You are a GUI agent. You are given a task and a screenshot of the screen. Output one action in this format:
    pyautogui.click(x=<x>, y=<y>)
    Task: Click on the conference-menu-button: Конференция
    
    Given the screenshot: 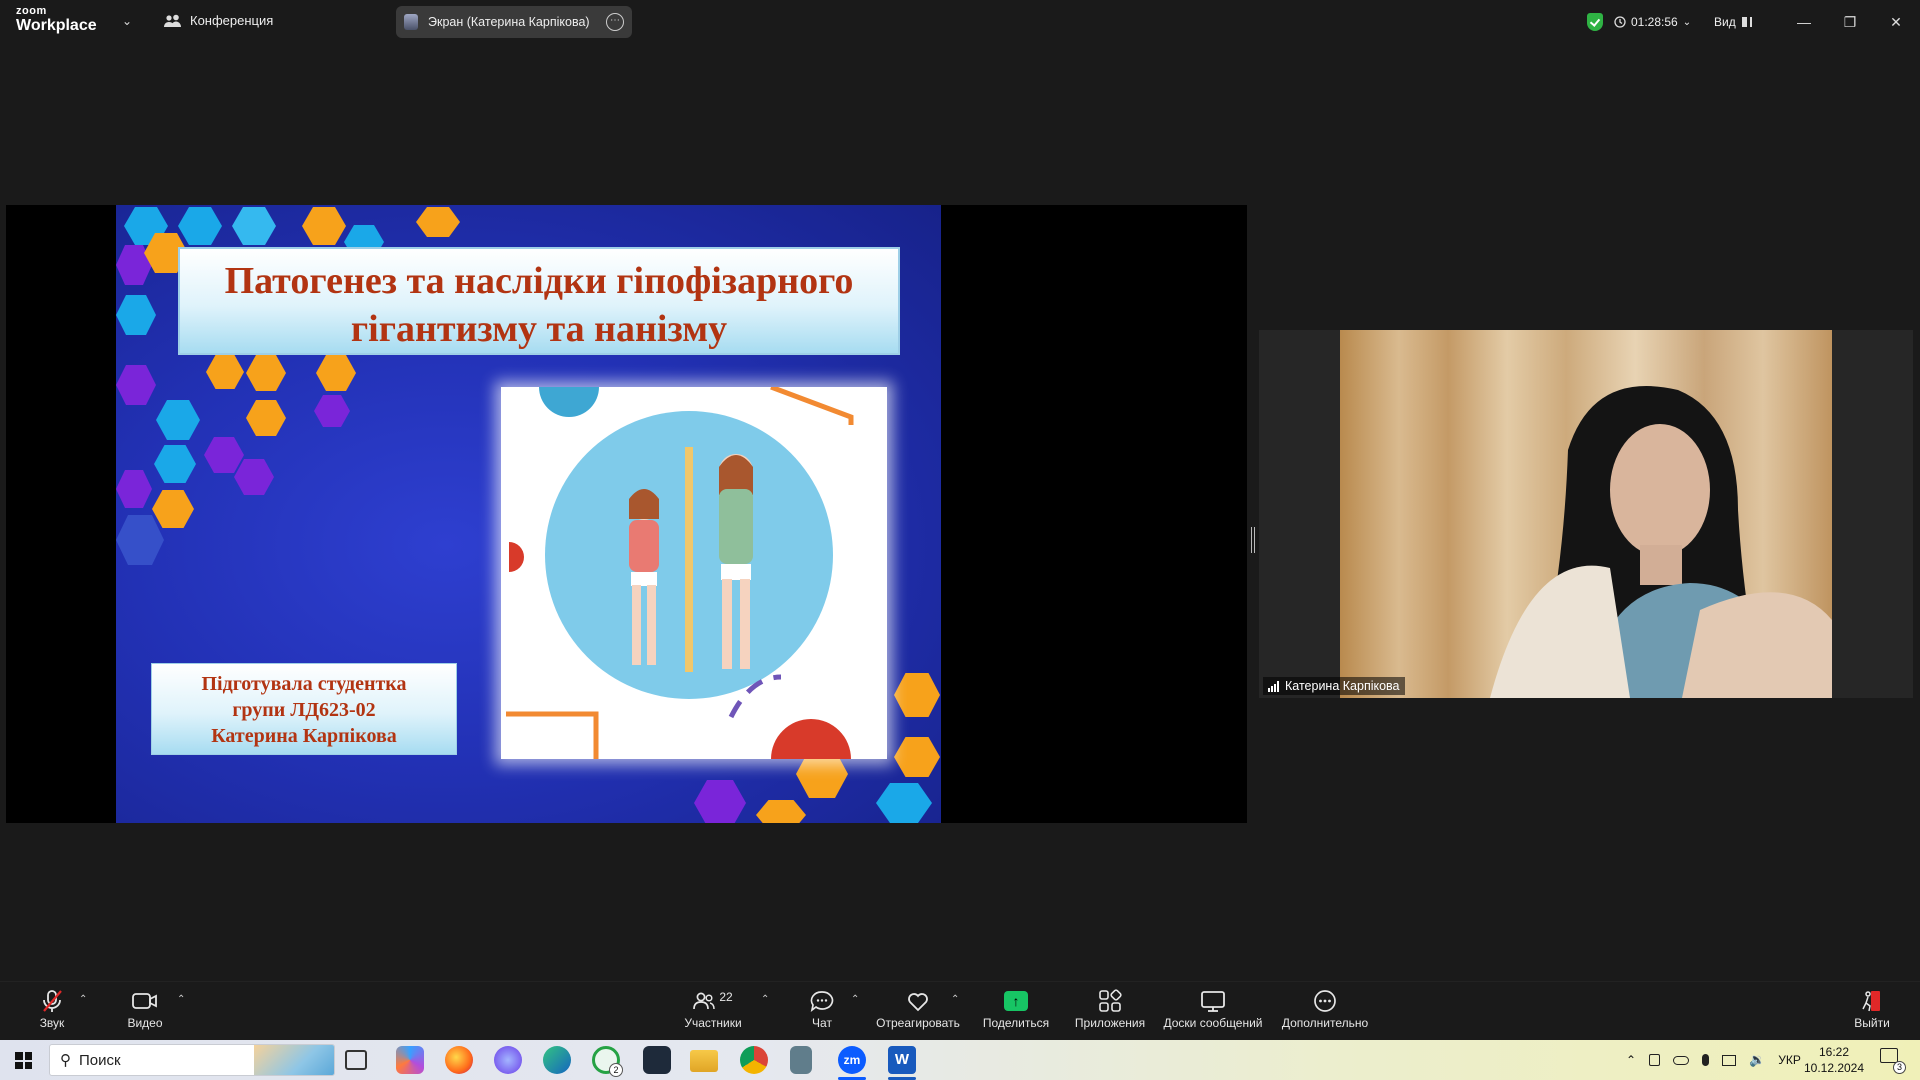 What is the action you would take?
    pyautogui.click(x=218, y=20)
    